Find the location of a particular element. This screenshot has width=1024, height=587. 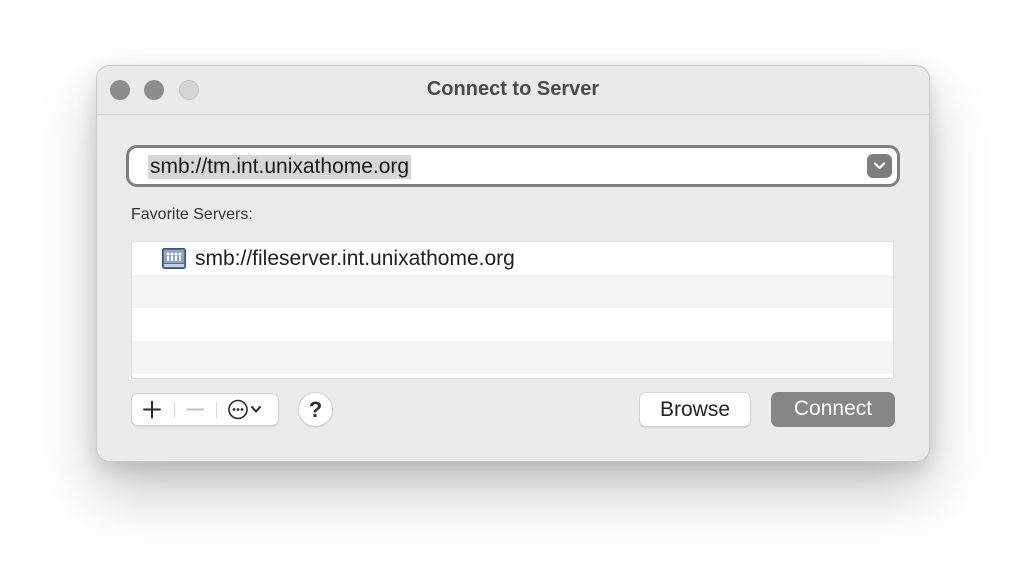

add-favorite-button is located at coordinates (153, 409).